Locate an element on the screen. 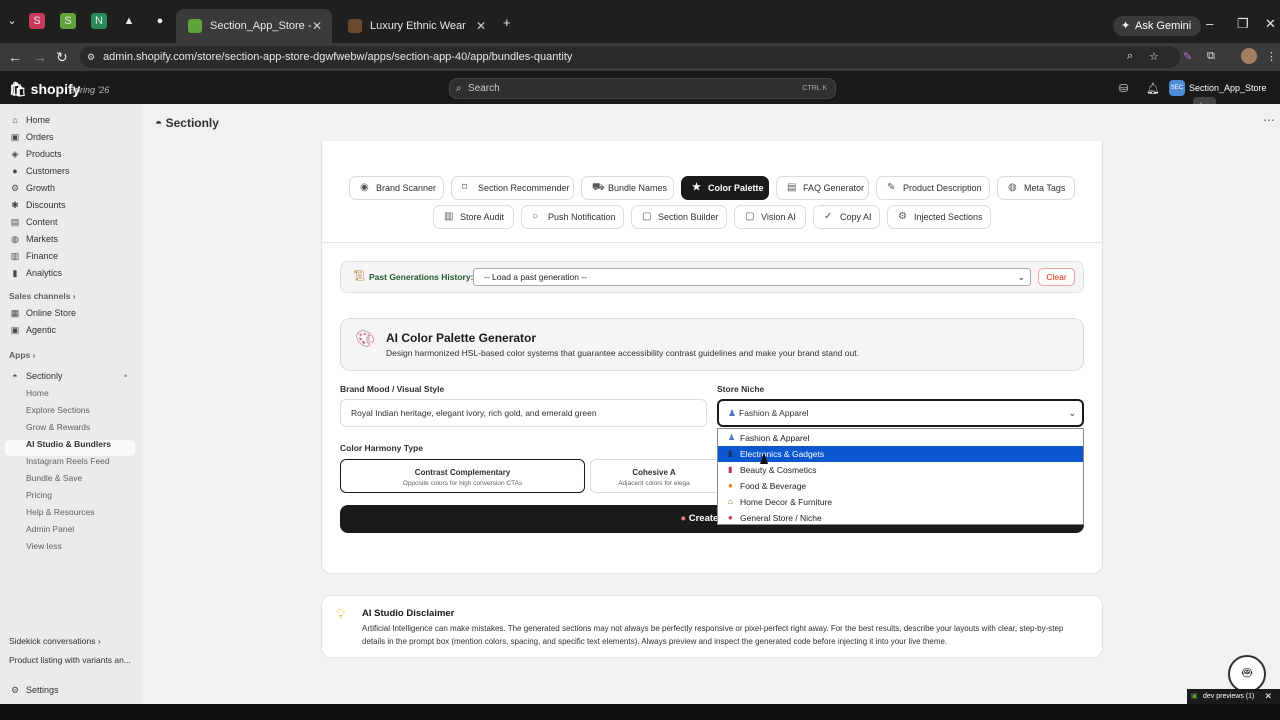 The width and height of the screenshot is (1280, 720). tool-faq-generator: ▤ FAQ Generator is located at coordinates (822, 188).